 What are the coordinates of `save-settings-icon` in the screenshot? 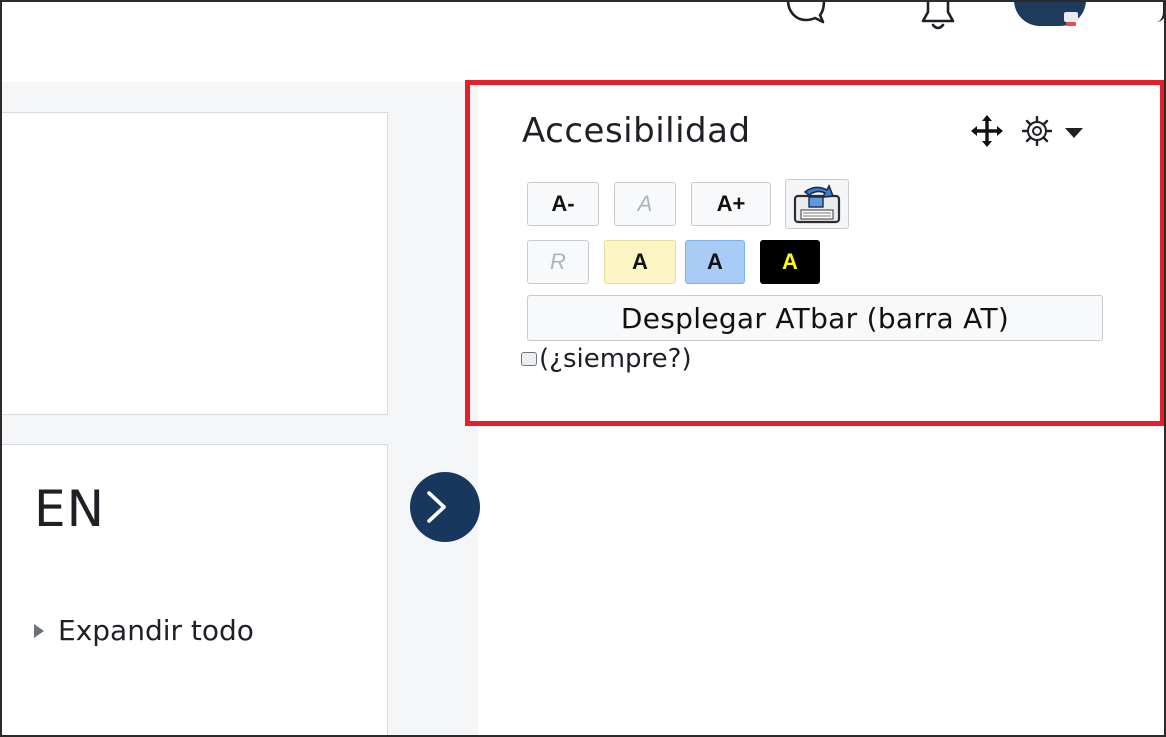 It's located at (817, 204).